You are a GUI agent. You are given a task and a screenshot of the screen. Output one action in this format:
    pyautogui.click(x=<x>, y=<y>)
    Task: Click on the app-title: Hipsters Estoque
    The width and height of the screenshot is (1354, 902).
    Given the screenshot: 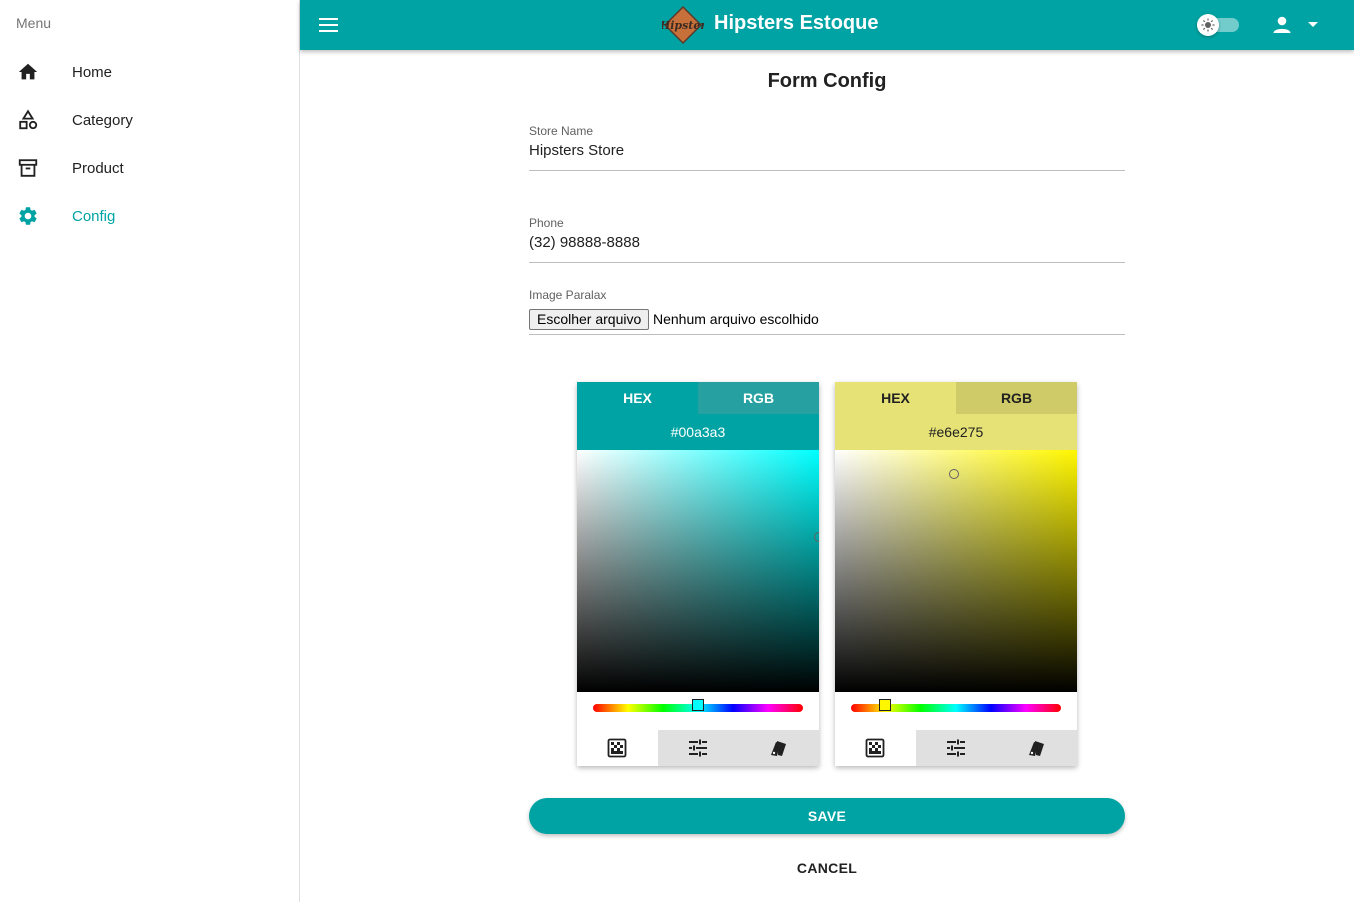 What is the action you would take?
    pyautogui.click(x=796, y=23)
    